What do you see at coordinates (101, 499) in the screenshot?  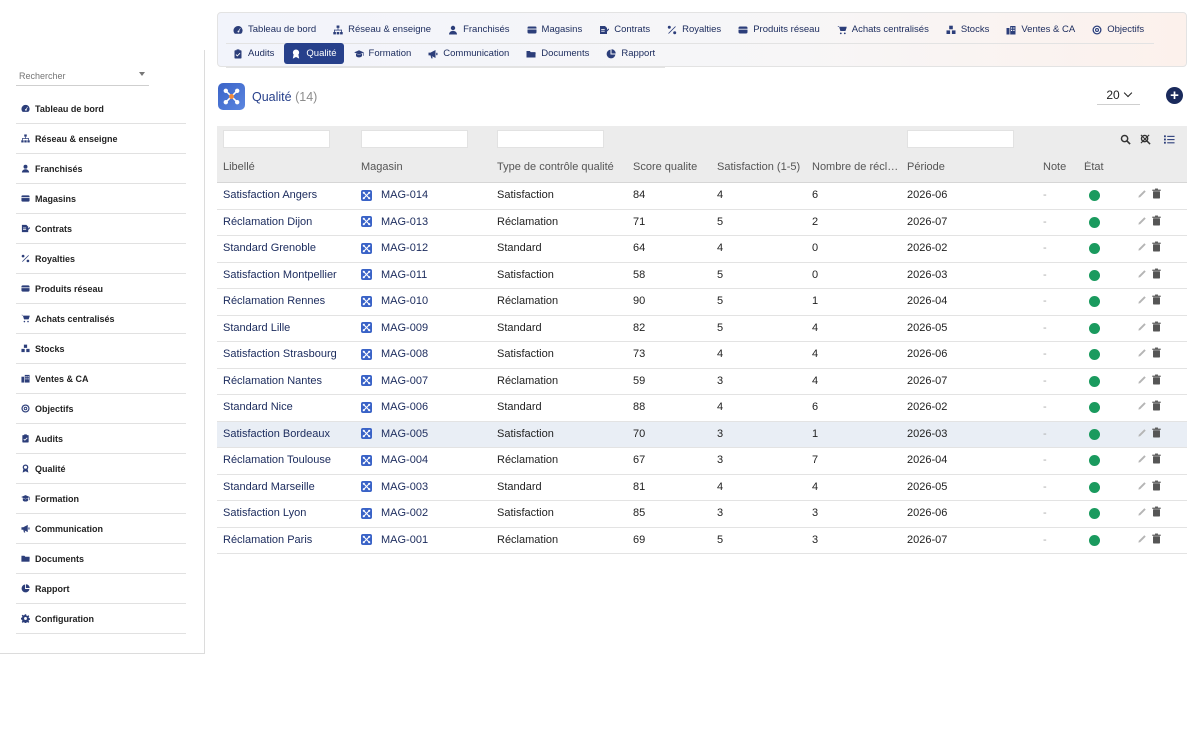 I see `sidebar-item-formation: Formation` at bounding box center [101, 499].